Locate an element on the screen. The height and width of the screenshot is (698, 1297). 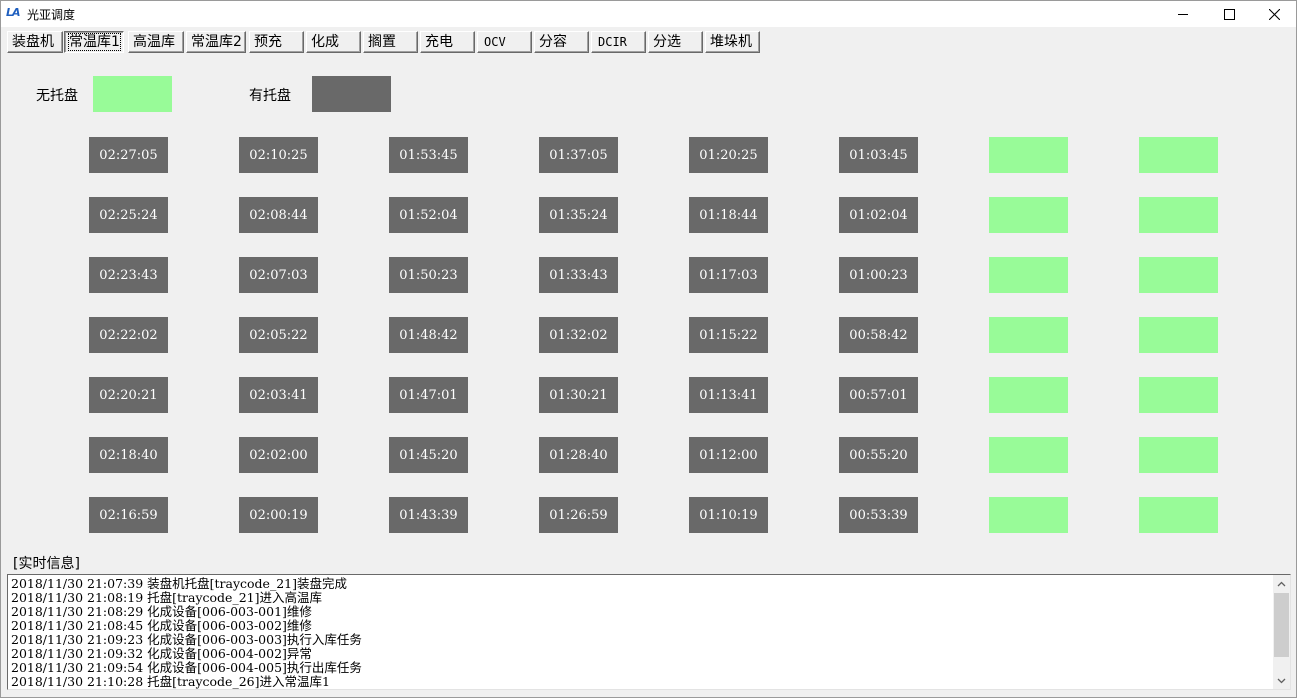
tab-loader: 装盘机 is located at coordinates (35, 42).